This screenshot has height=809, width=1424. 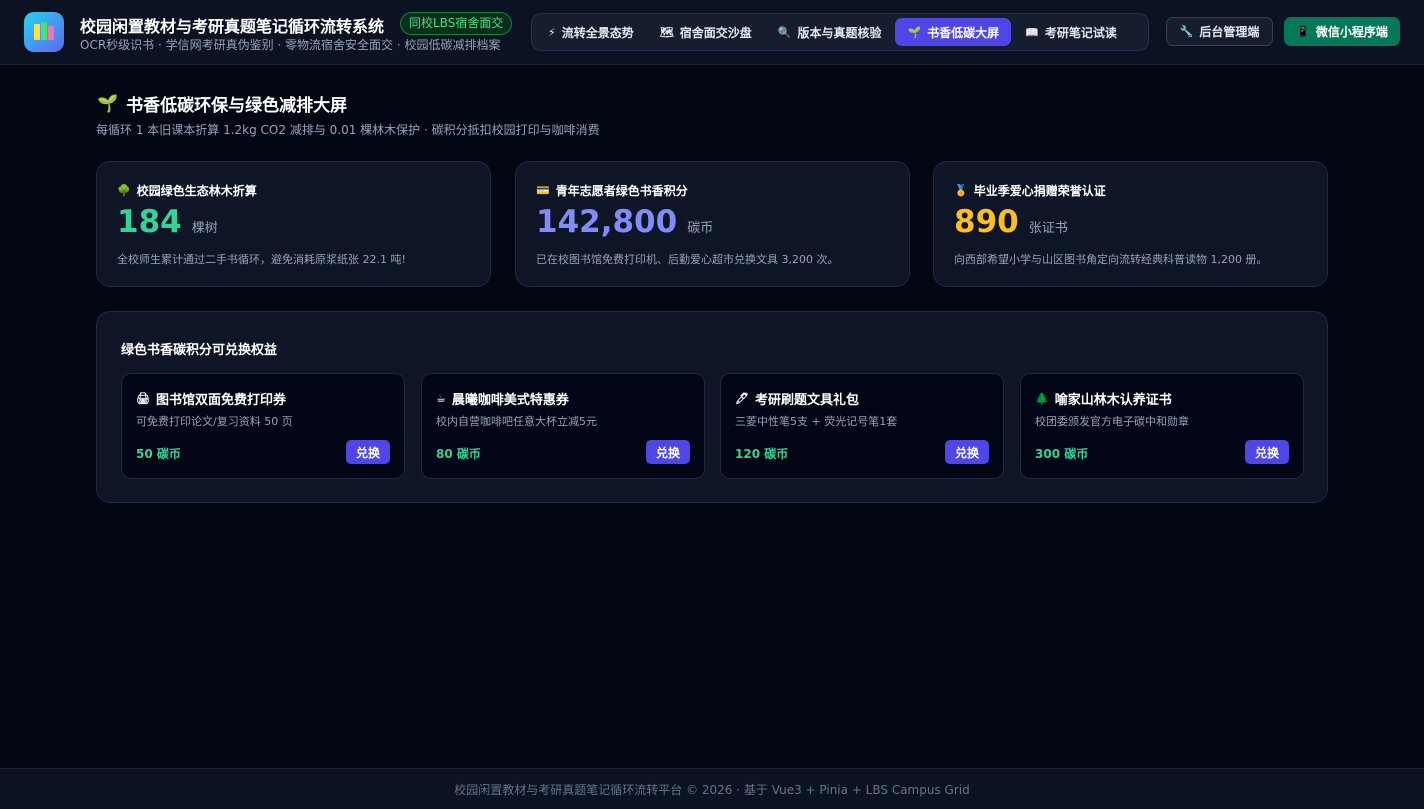 I want to click on reward-name-text: 晨曦咖啡美式特惠券, so click(x=510, y=400).